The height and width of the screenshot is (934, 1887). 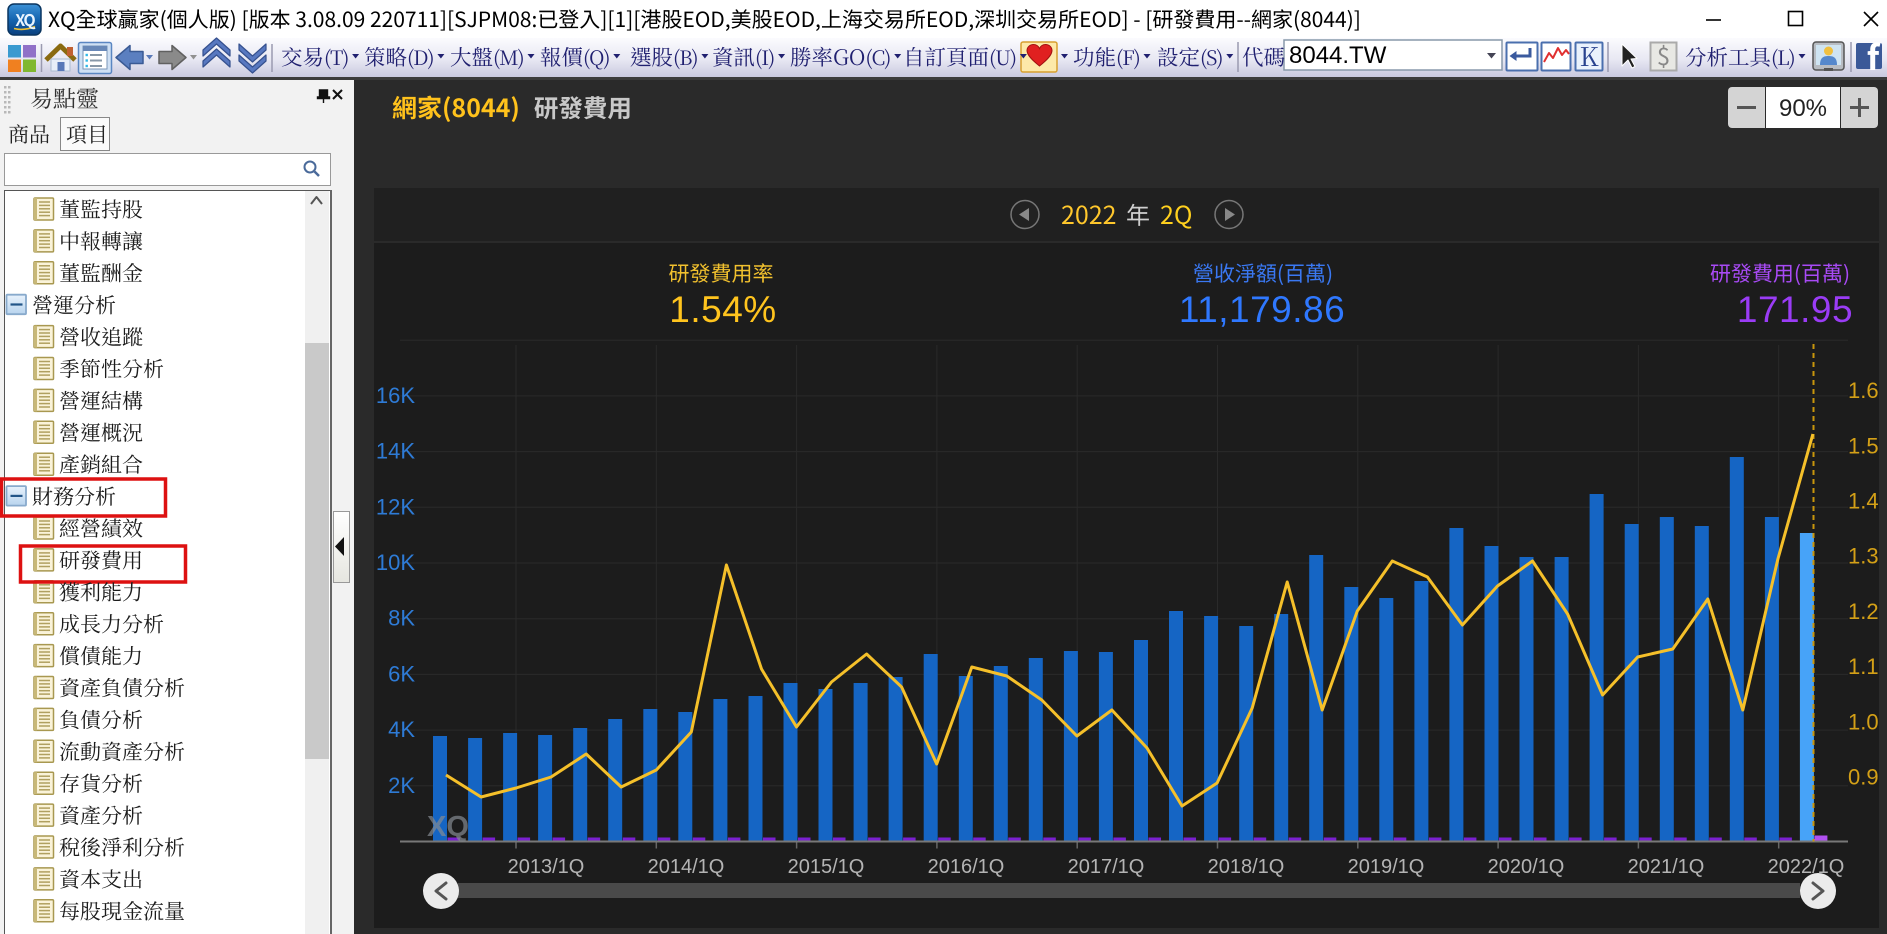 I want to click on svg-text: 8K, so click(x=401, y=618).